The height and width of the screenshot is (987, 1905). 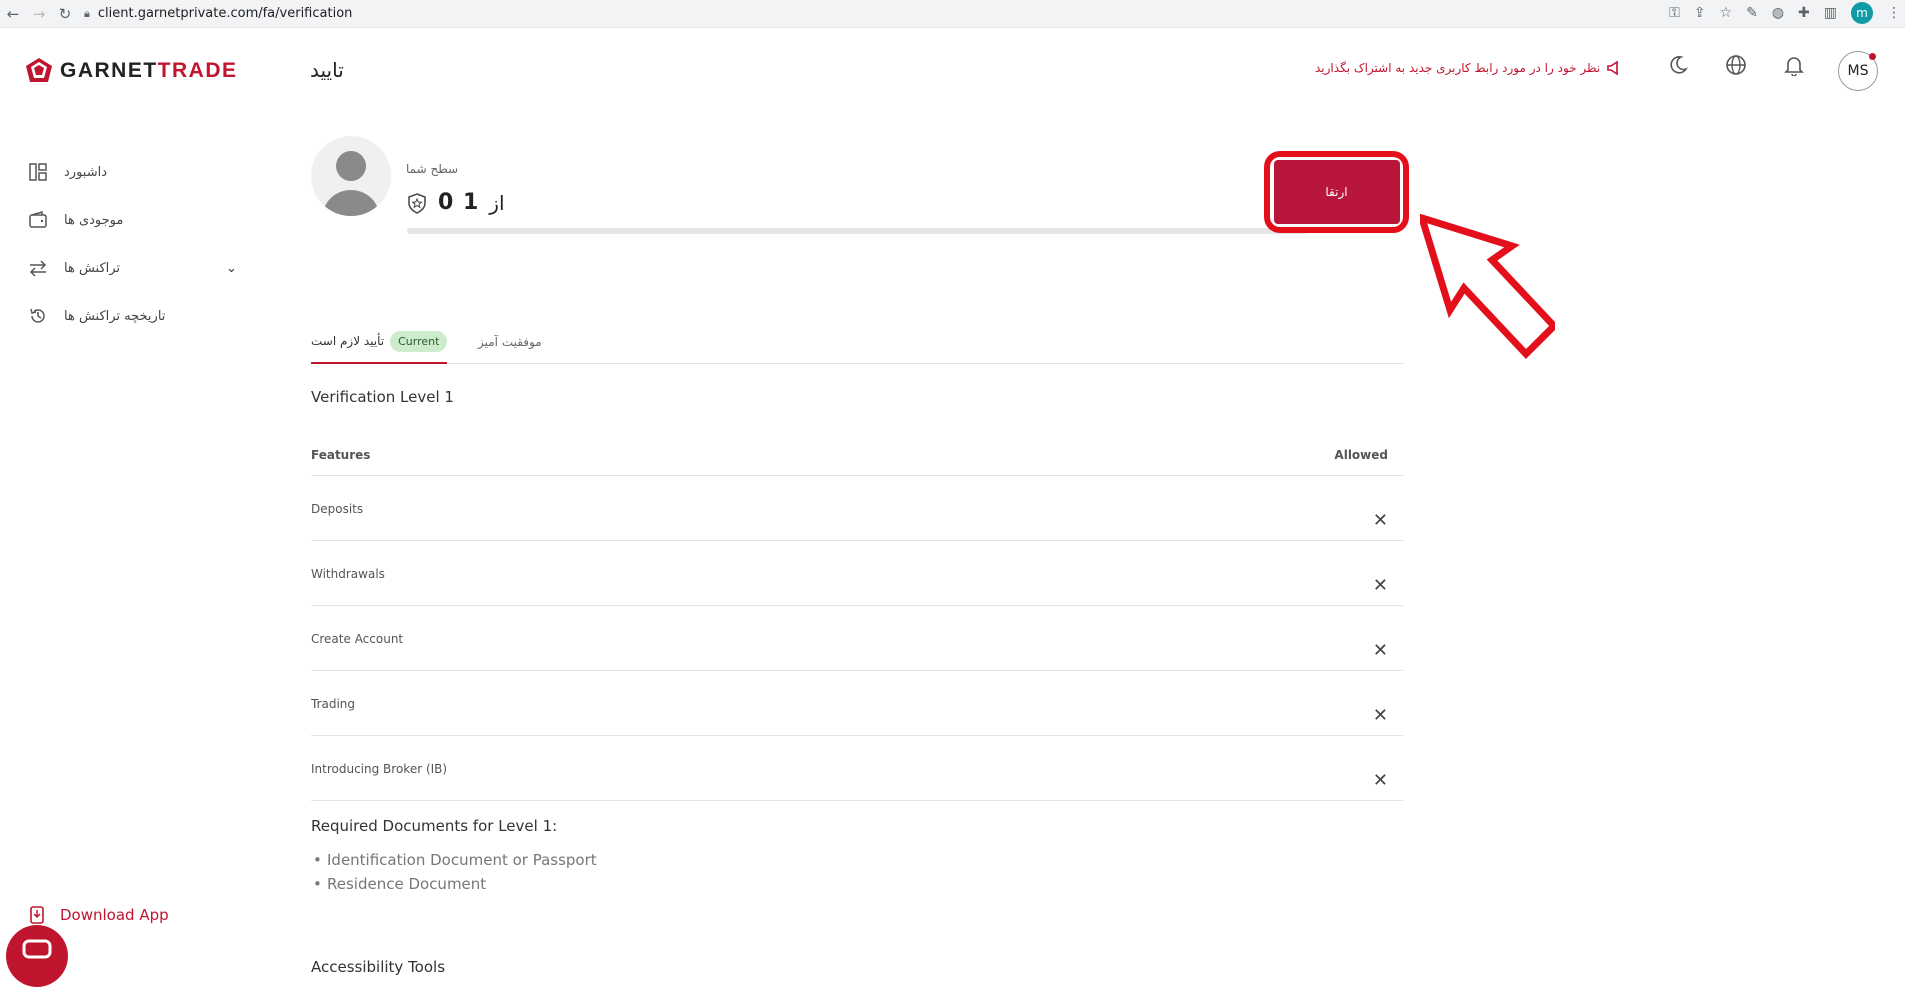 What do you see at coordinates (857, 455) in the screenshot?
I see `table-header: Features Allowed` at bounding box center [857, 455].